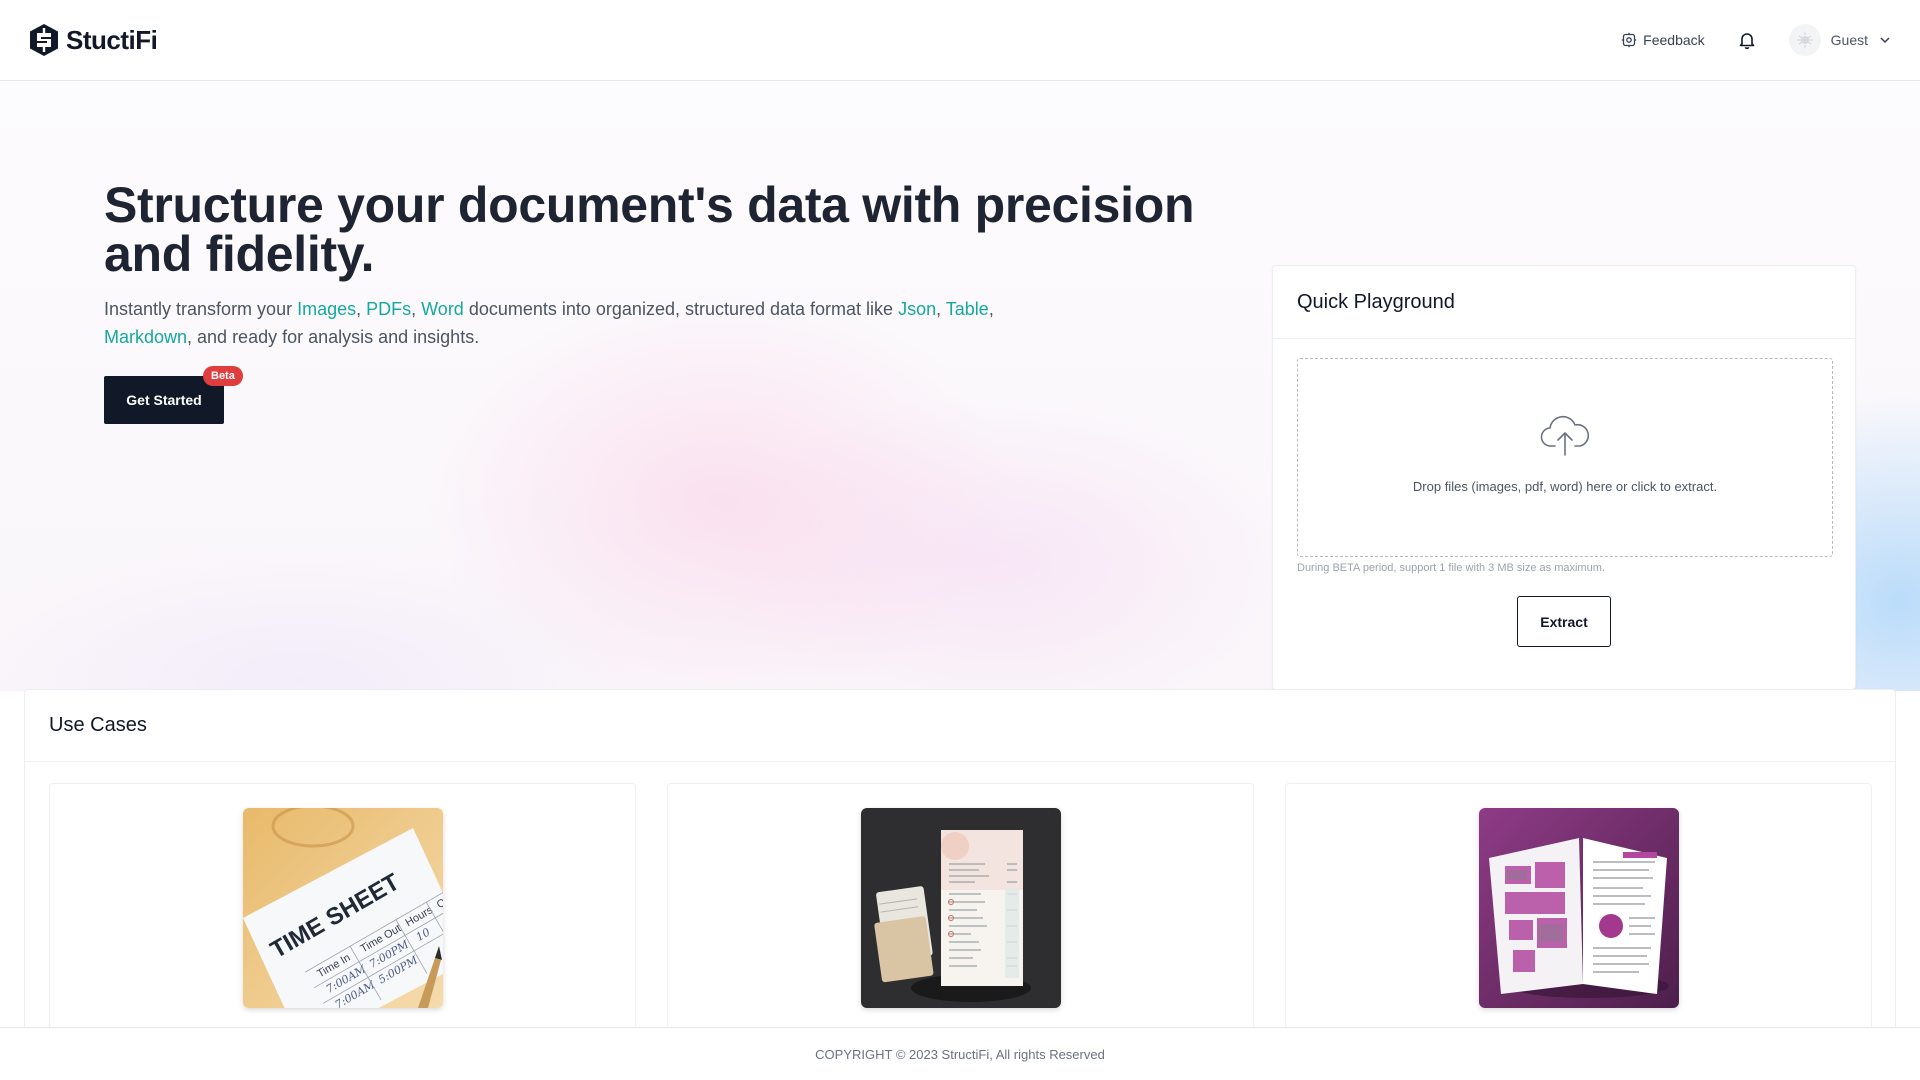 This screenshot has height=1080, width=1920. I want to click on use-case-card-brochure, so click(1578, 913).